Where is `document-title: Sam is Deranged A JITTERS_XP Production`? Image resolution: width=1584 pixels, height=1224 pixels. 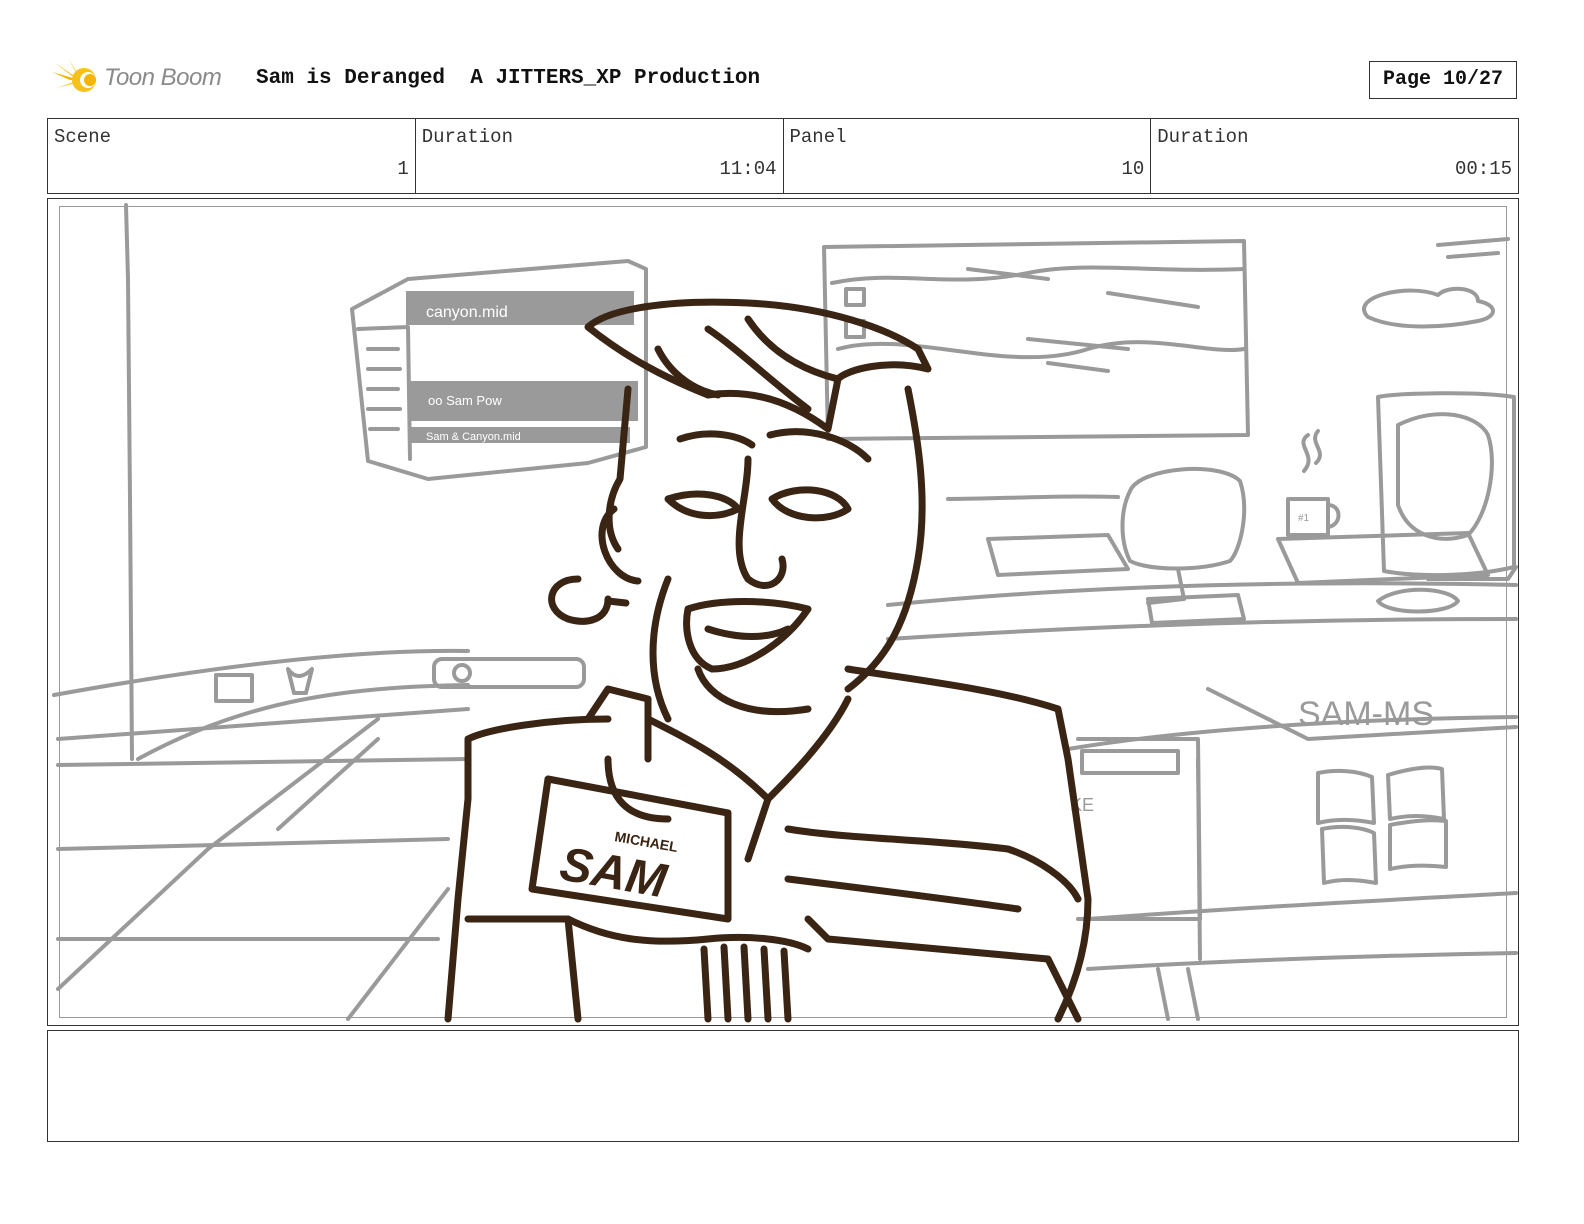
document-title: Sam is Deranged A JITTERS_XP Production is located at coordinates (508, 78).